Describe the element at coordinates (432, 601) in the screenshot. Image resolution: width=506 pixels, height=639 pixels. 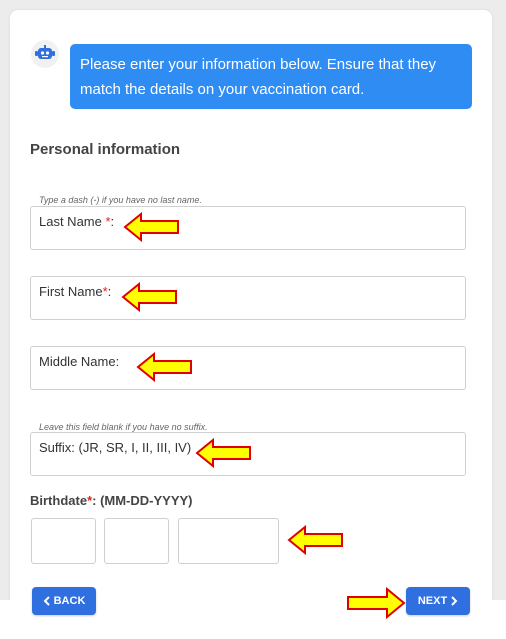
I see `next-button-label: NEXT` at that location.